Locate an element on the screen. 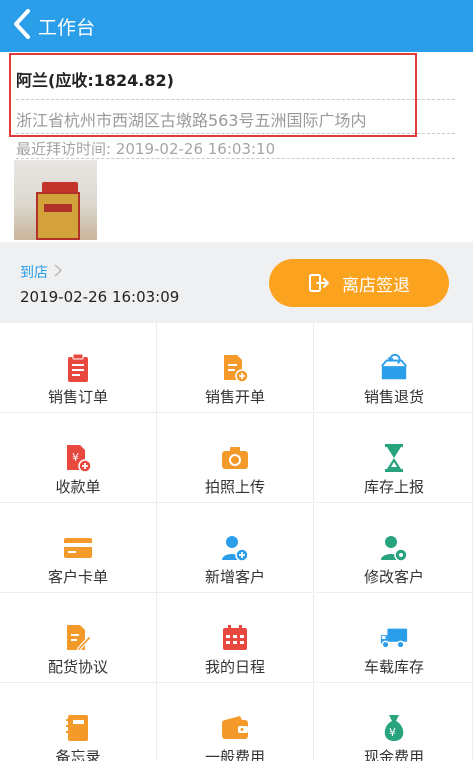  menu-item-wallet: 一般费用 is located at coordinates (235, 722).